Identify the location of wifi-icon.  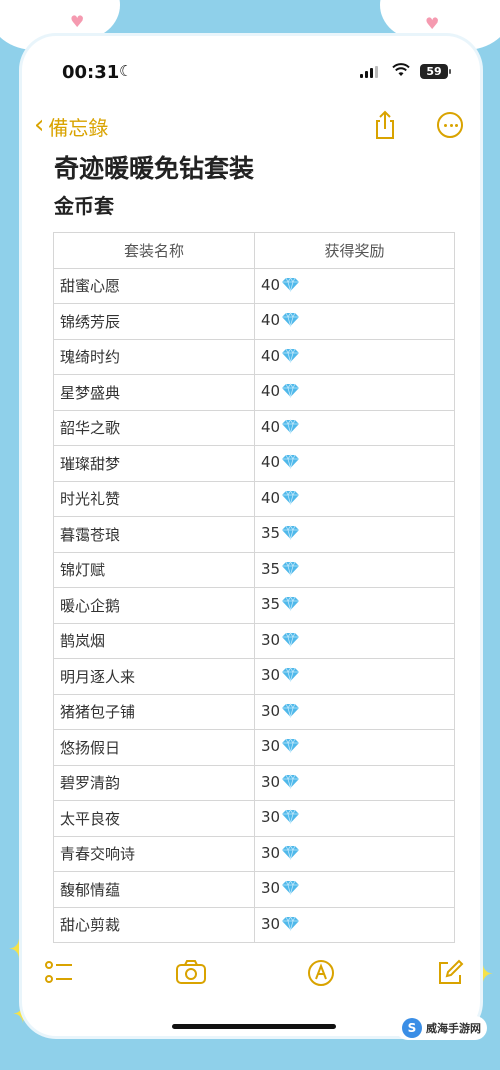
(401, 72).